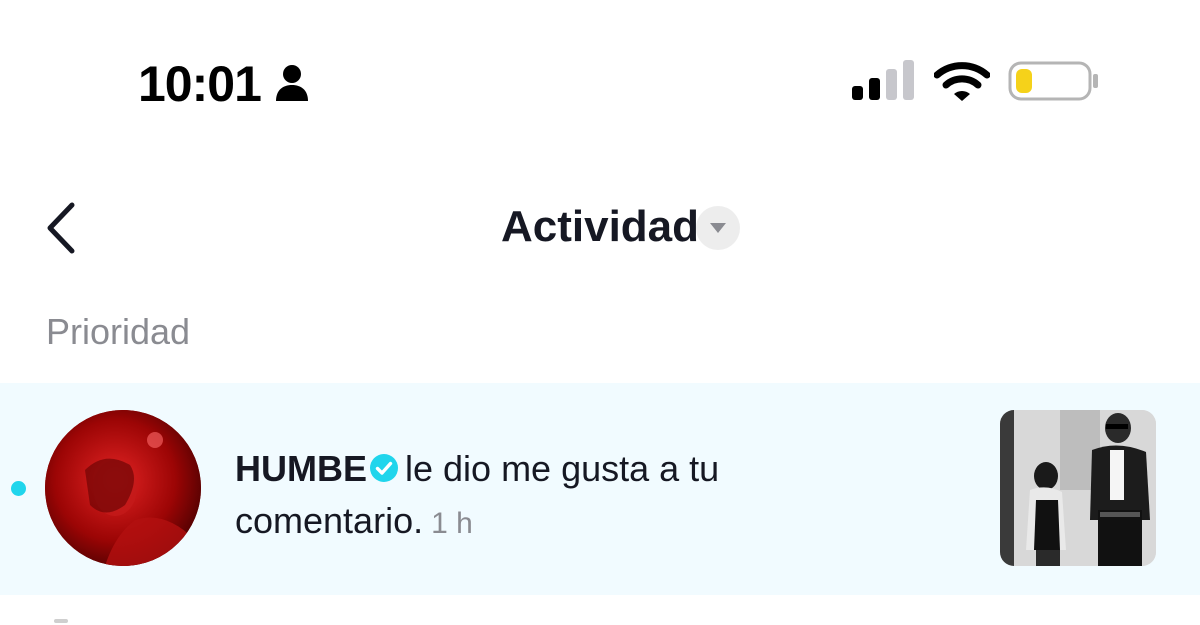 The image size is (1200, 625). I want to click on page-title: Actividad, so click(600, 227).